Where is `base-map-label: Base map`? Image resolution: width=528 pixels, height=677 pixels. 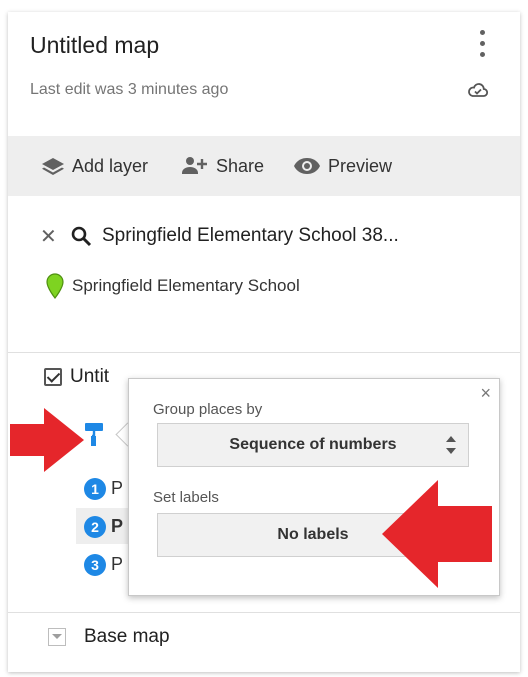 base-map-label: Base map is located at coordinates (127, 636).